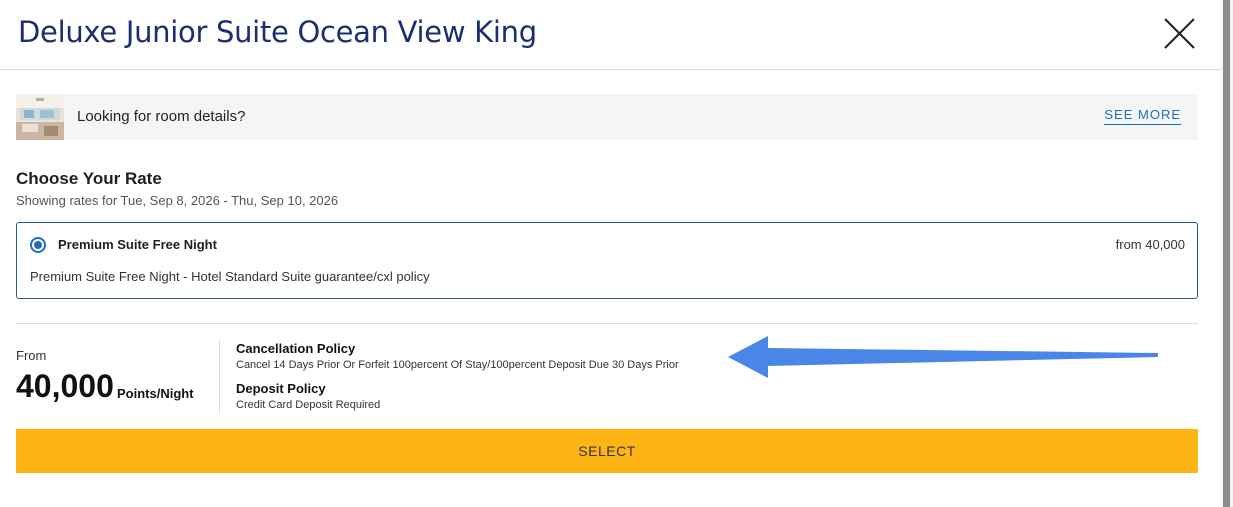  Describe the element at coordinates (219, 376) in the screenshot. I see `summary-divider` at that location.